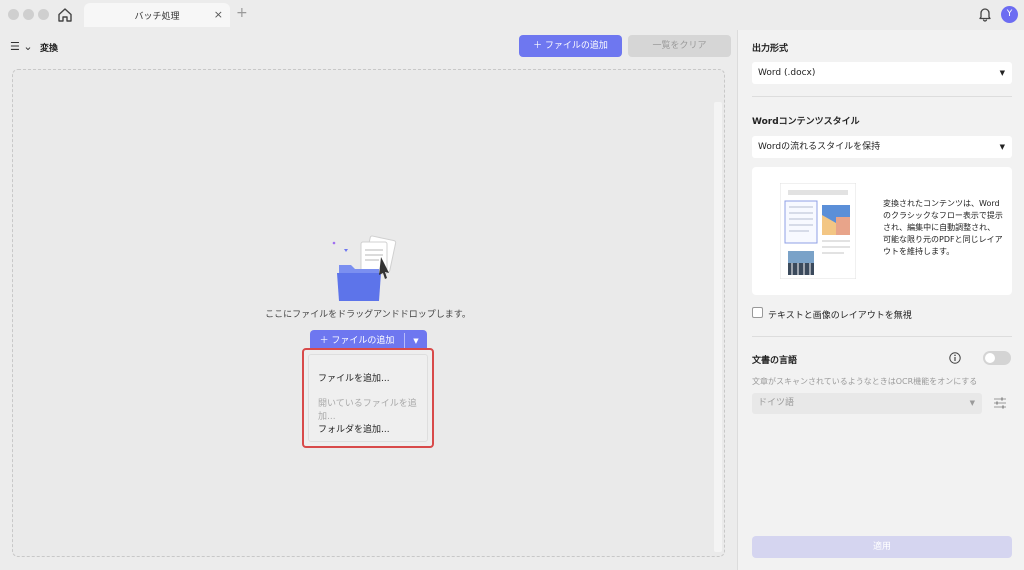 The image size is (1024, 570). What do you see at coordinates (364, 268) in the screenshot?
I see `folder-files-illustration` at bounding box center [364, 268].